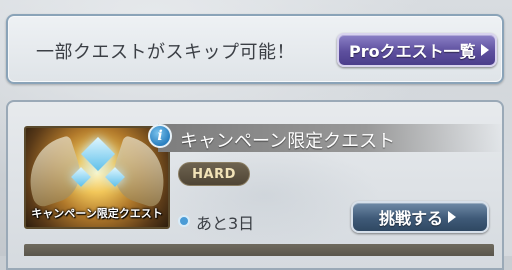 The height and width of the screenshot is (270, 512). What do you see at coordinates (97, 177) in the screenshot?
I see `quest-thumbnail: キャンペーン限定クエスト` at bounding box center [97, 177].